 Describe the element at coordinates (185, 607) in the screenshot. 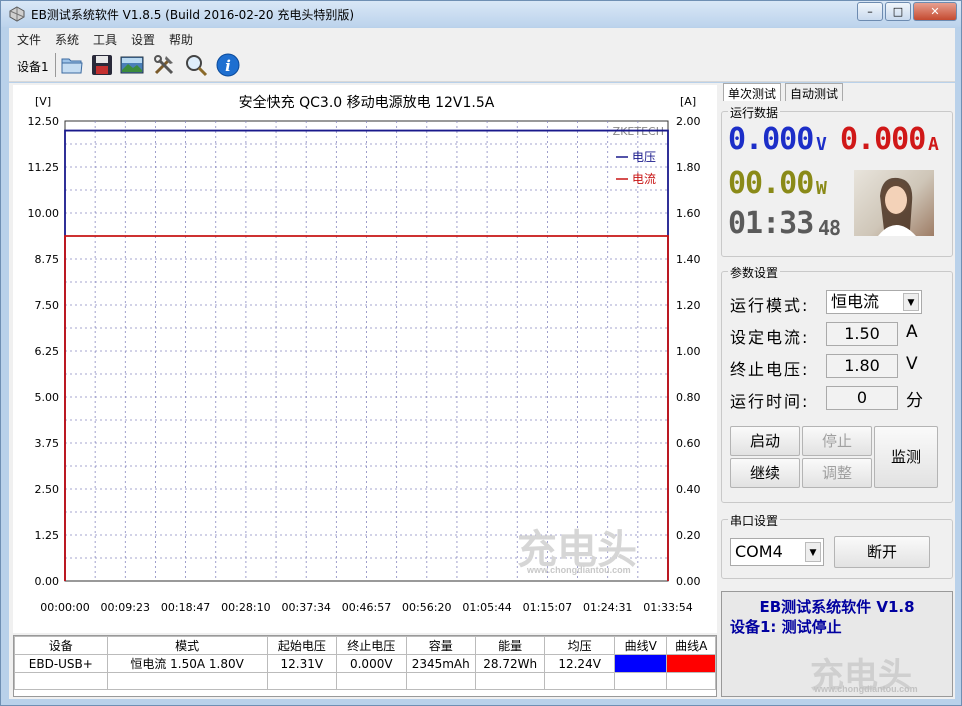

I see `x-tick-label: 00:18:47` at that location.